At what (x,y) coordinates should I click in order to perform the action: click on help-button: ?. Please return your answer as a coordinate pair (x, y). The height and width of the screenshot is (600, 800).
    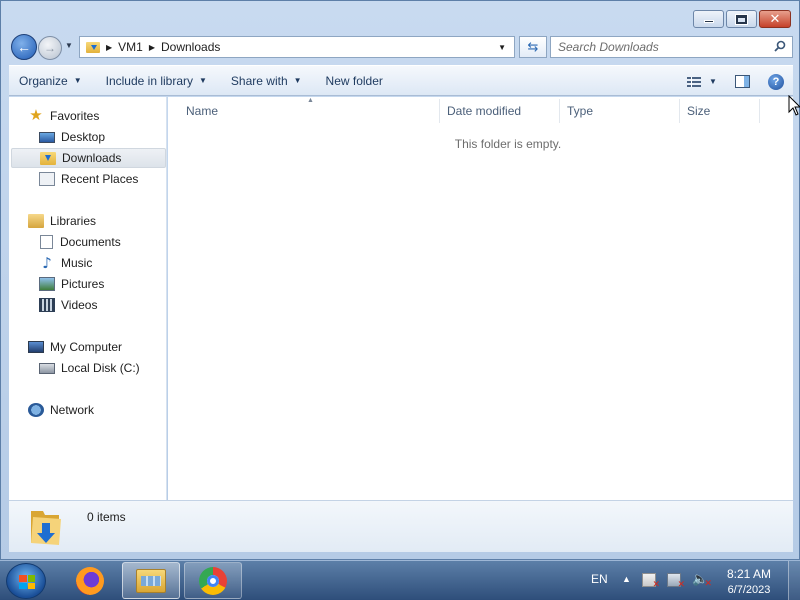
    Looking at the image, I should click on (776, 82).